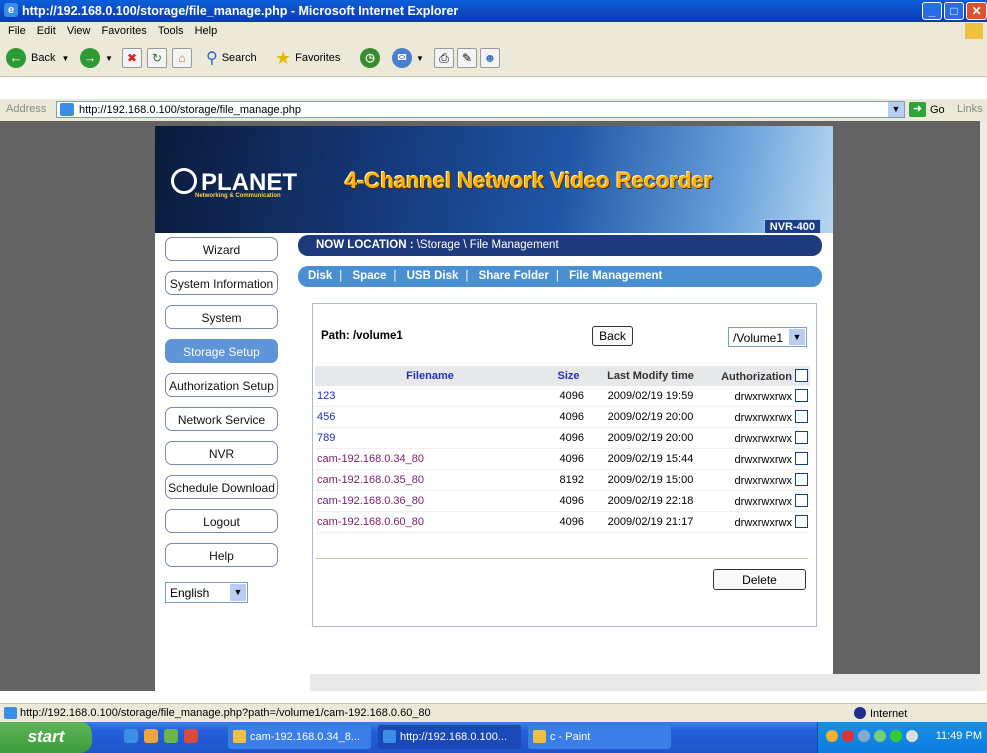 This screenshot has width=987, height=753. Describe the element at coordinates (402, 58) in the screenshot. I see `mail-icon: ✉` at that location.